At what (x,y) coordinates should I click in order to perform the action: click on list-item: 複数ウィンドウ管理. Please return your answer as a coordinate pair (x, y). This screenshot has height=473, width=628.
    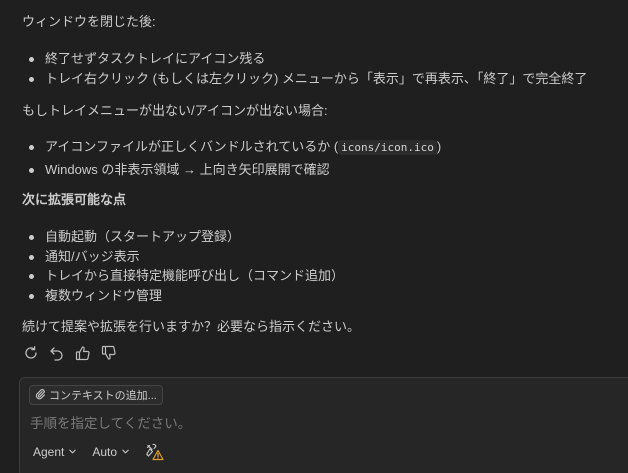
    Looking at the image, I should click on (183, 296).